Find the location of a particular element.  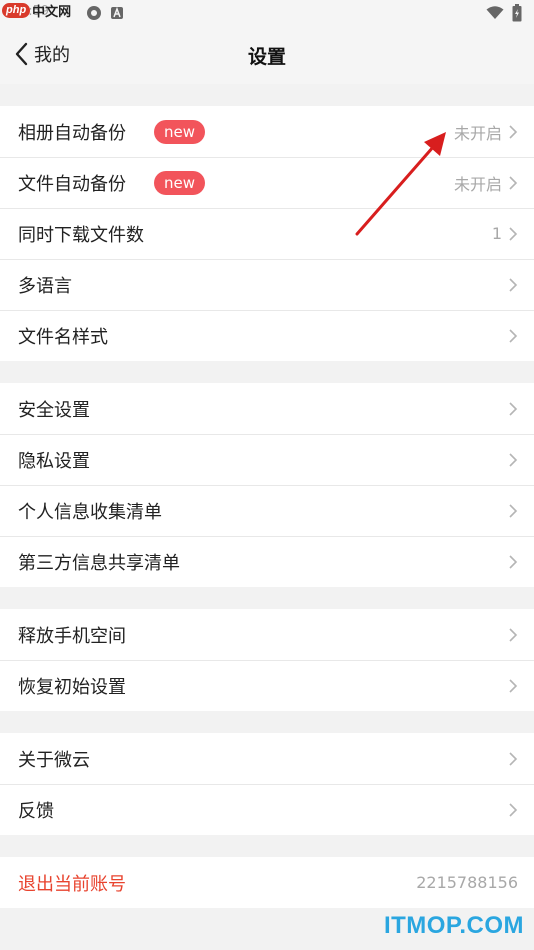

watermark-cn-text: 中文网 is located at coordinates (52, 12).